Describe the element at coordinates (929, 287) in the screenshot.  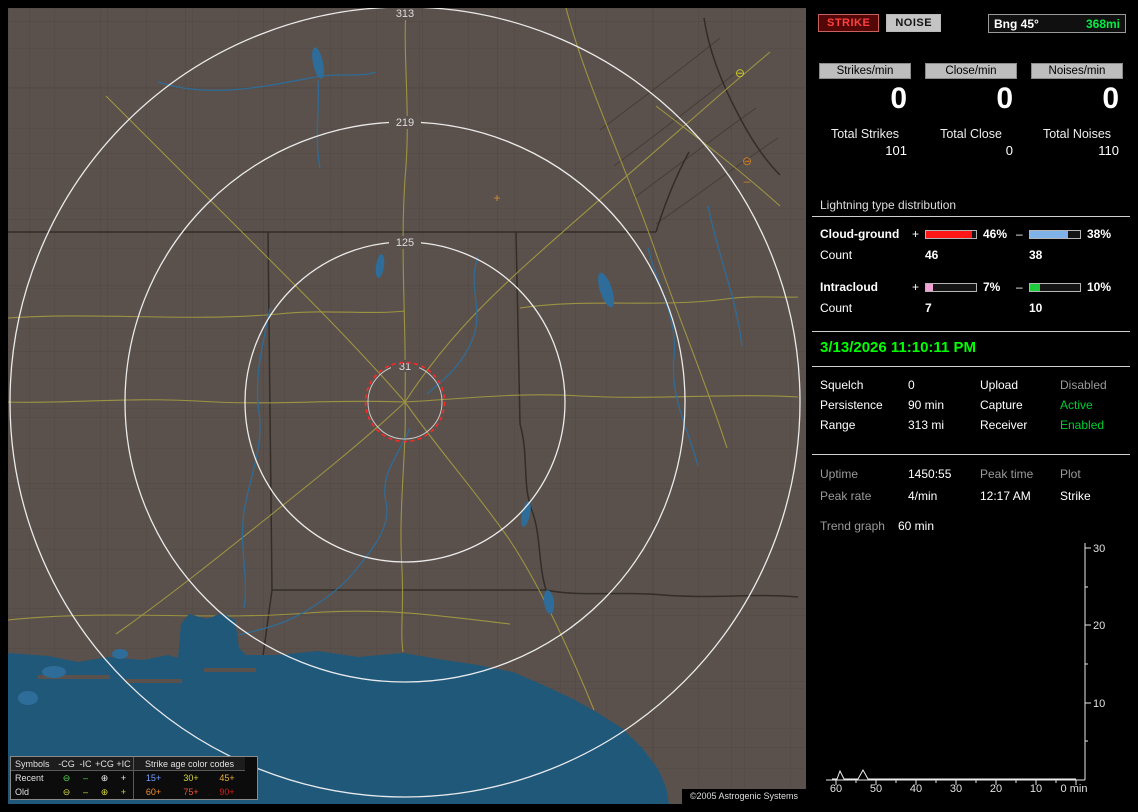
I see `ic-plus-bar-fill` at that location.